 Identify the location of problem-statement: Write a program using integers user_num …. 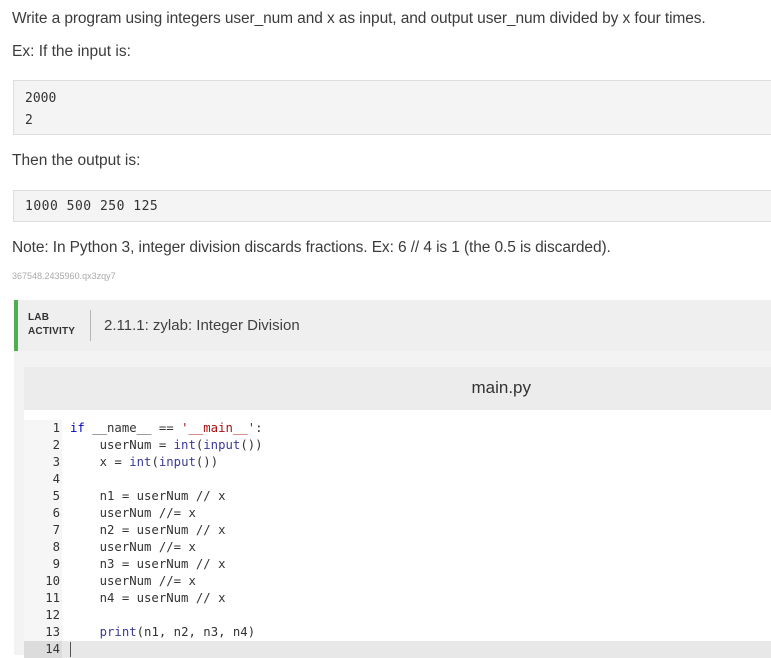
(359, 18).